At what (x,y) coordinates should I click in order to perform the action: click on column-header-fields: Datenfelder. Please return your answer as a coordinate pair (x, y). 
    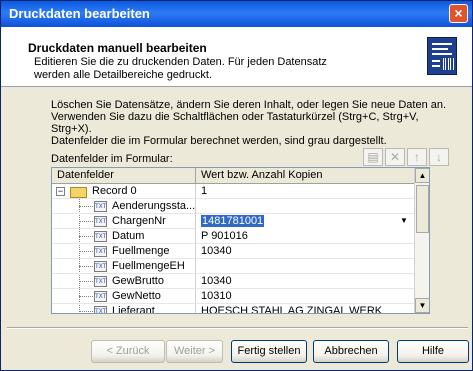
    Looking at the image, I should click on (124, 175).